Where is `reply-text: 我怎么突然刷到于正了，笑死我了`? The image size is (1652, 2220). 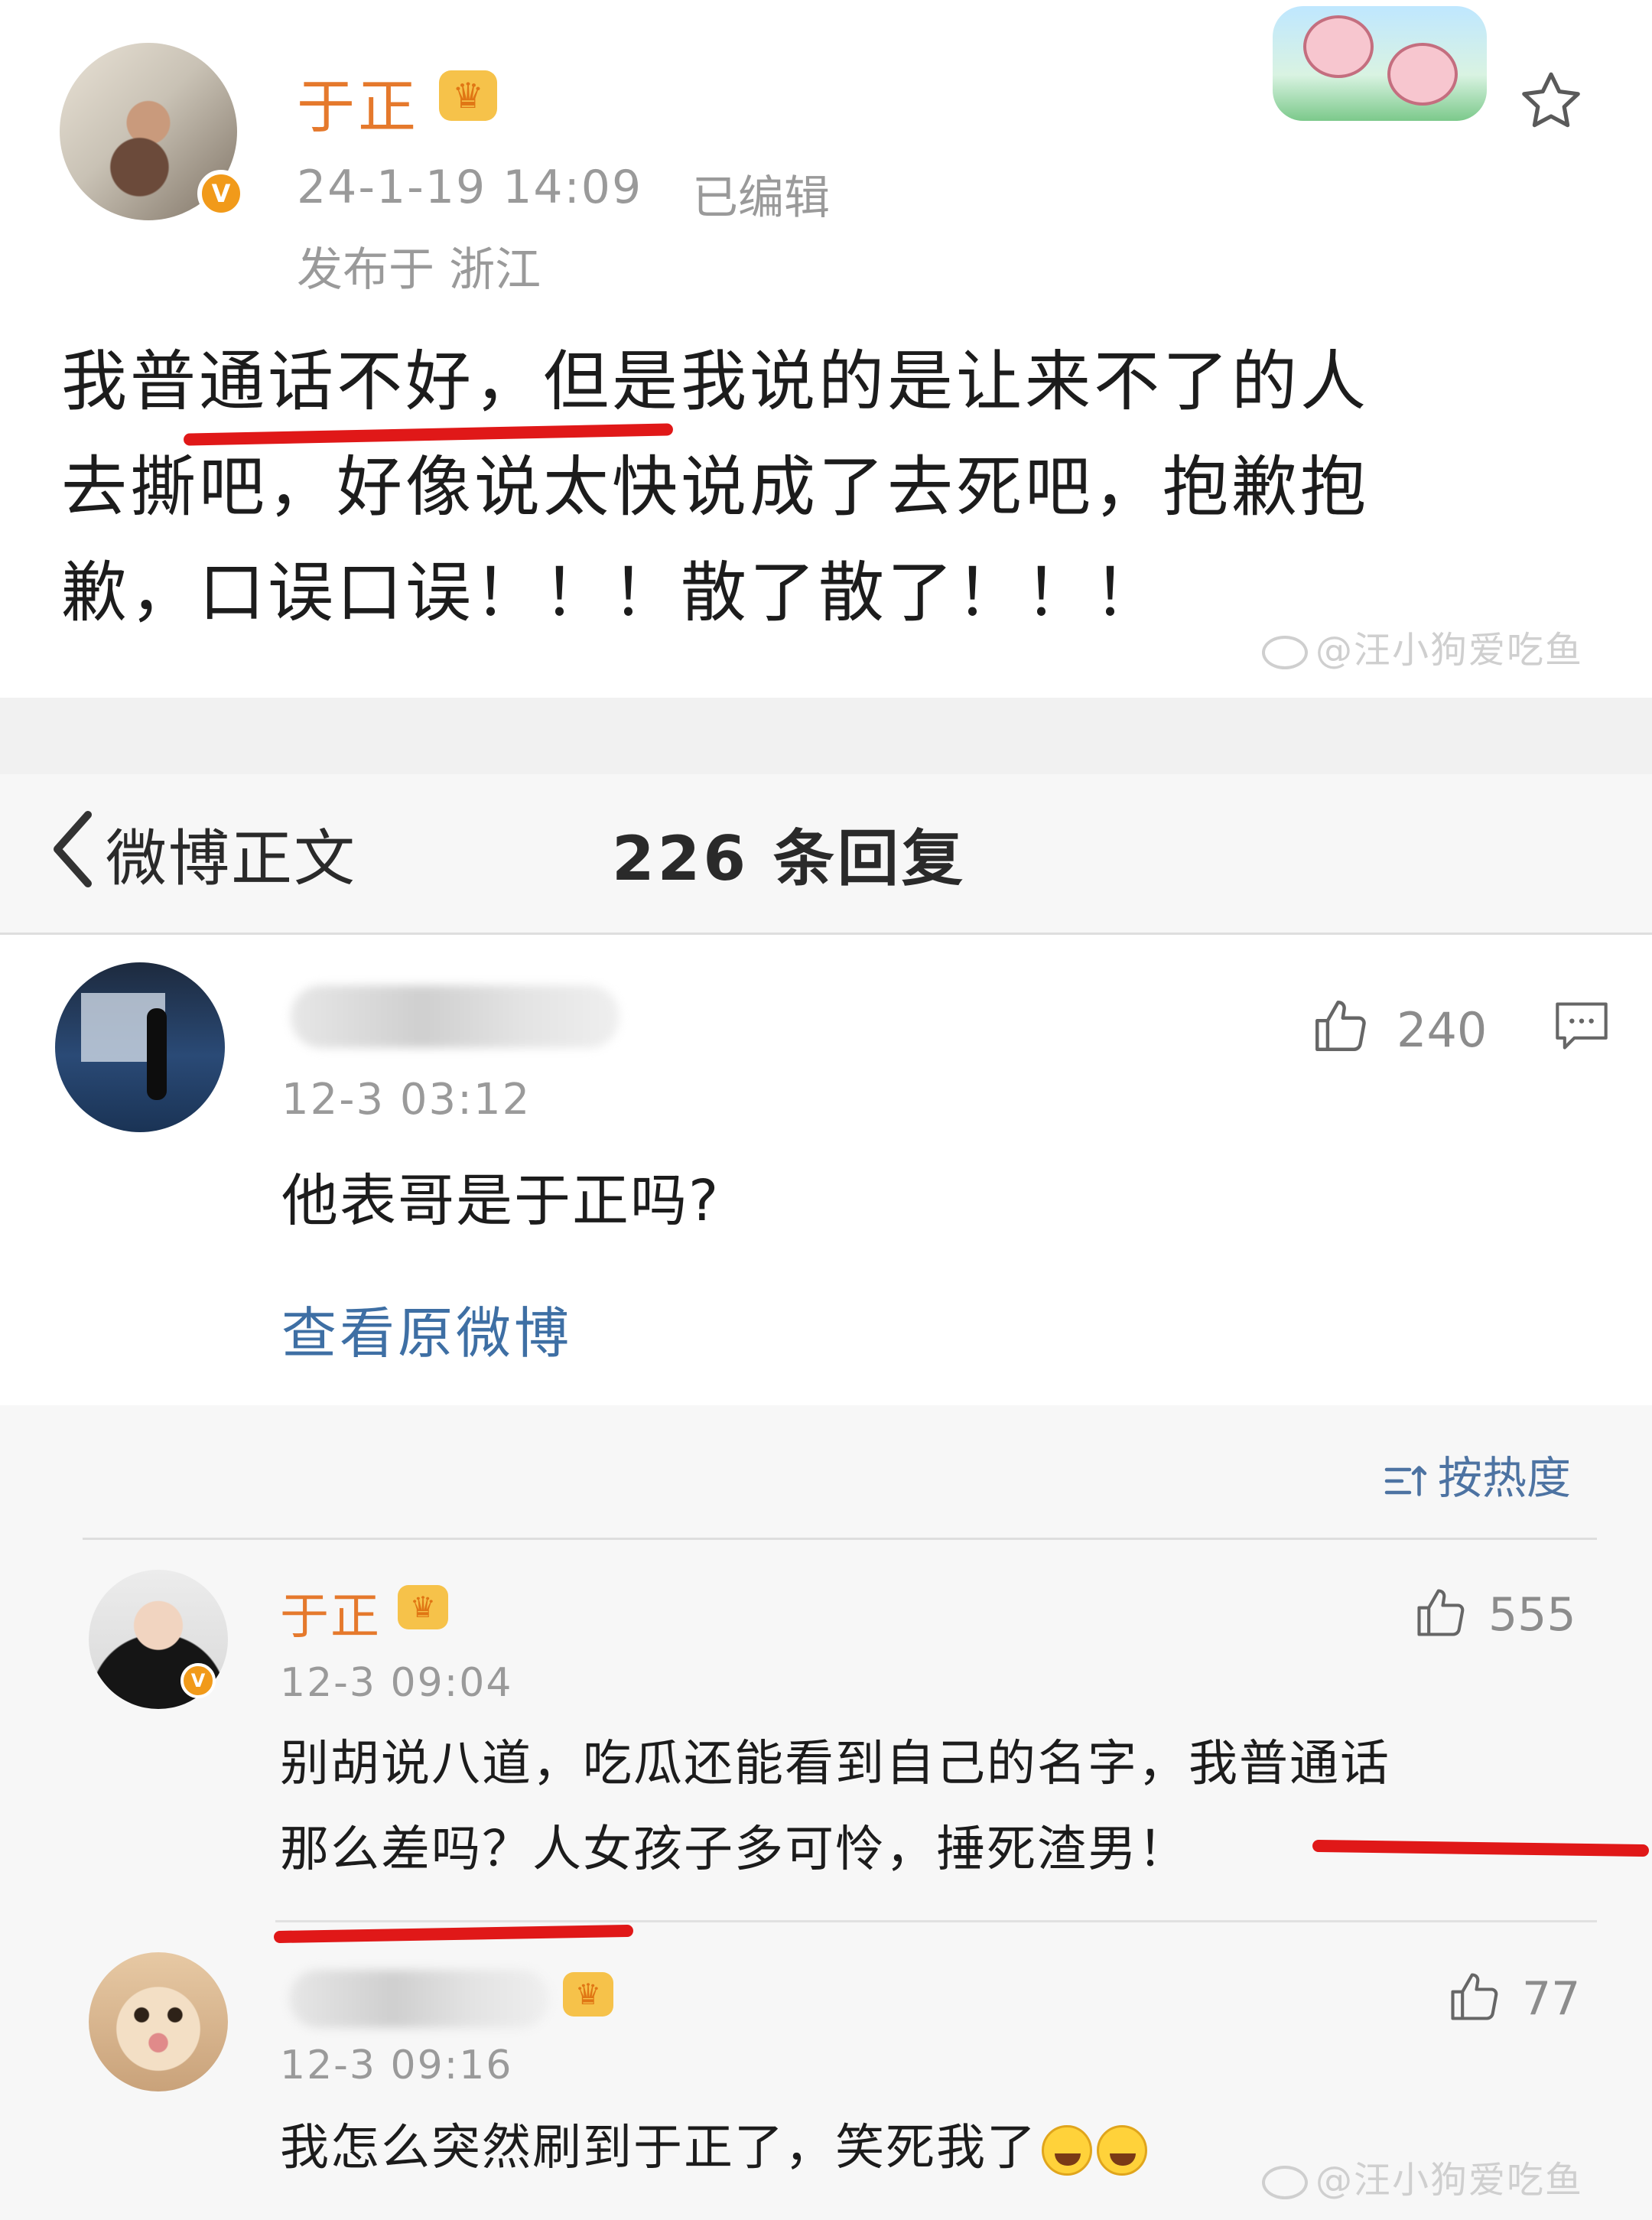
reply-text: 我怎么突然刷到于正了，笑死我了 is located at coordinates (714, 2148).